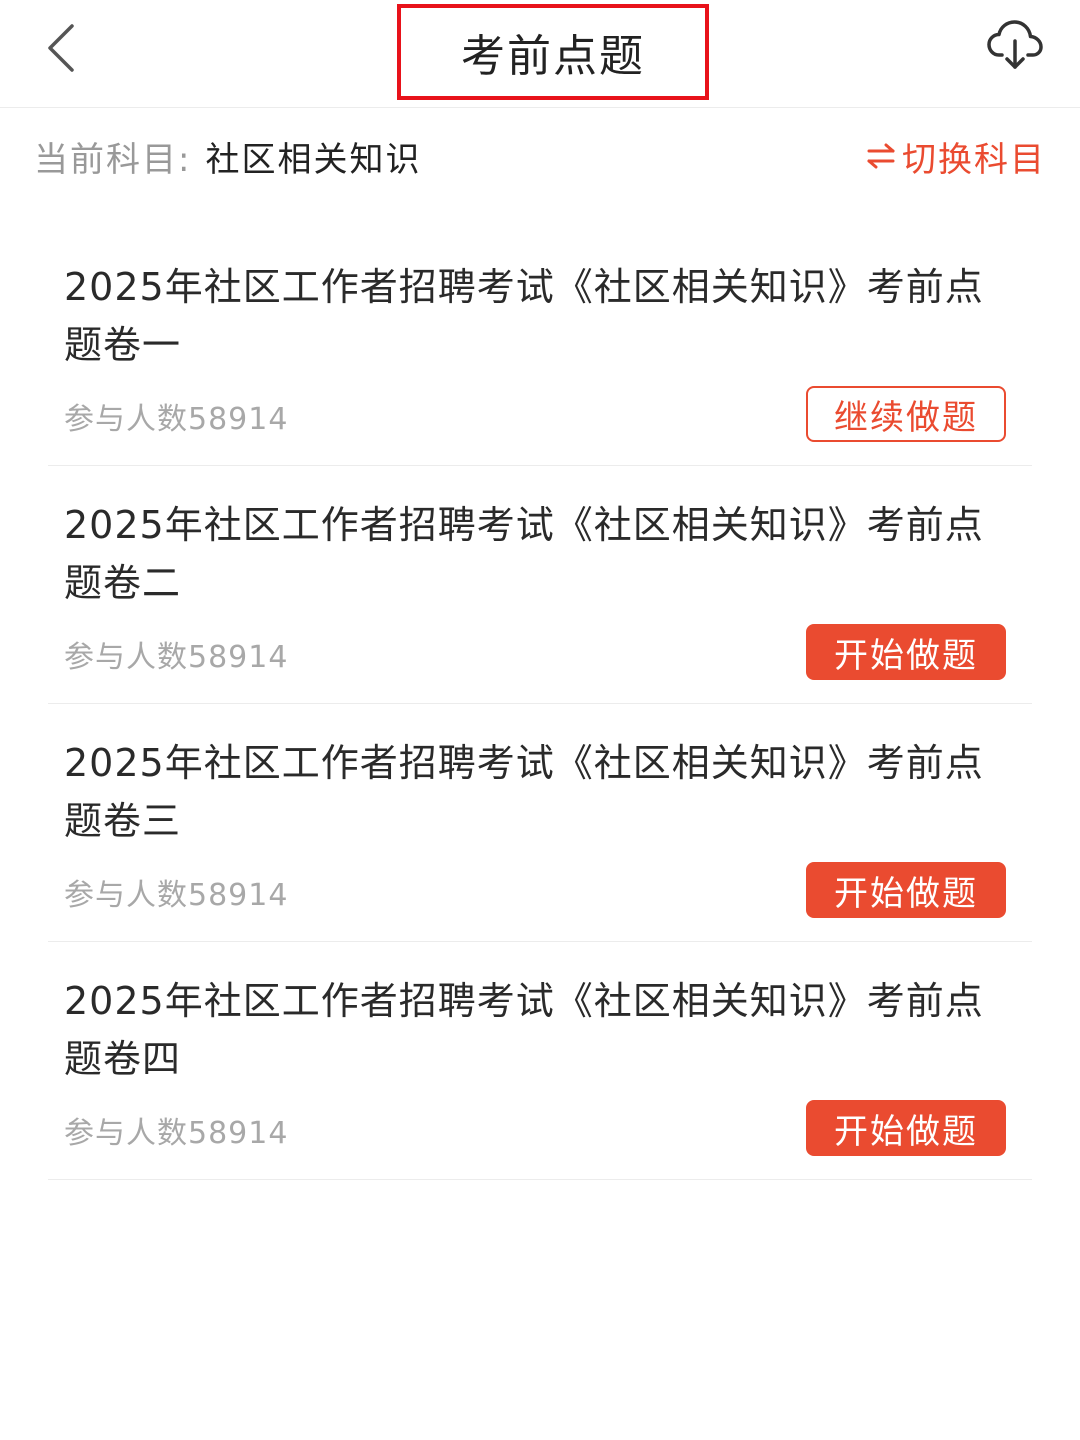 The image size is (1080, 1440). I want to click on continue-practice-button: 继续做题, so click(906, 414).